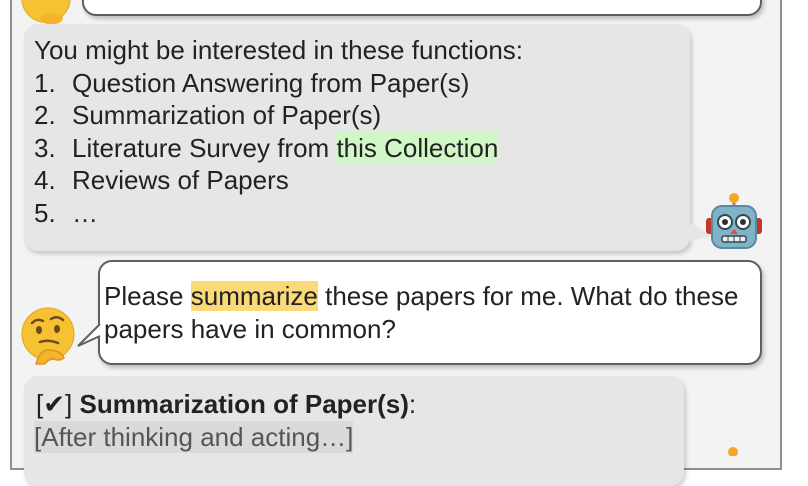  Describe the element at coordinates (271, 82) in the screenshot. I see `function-label: Question Answering from Paper(s)` at that location.